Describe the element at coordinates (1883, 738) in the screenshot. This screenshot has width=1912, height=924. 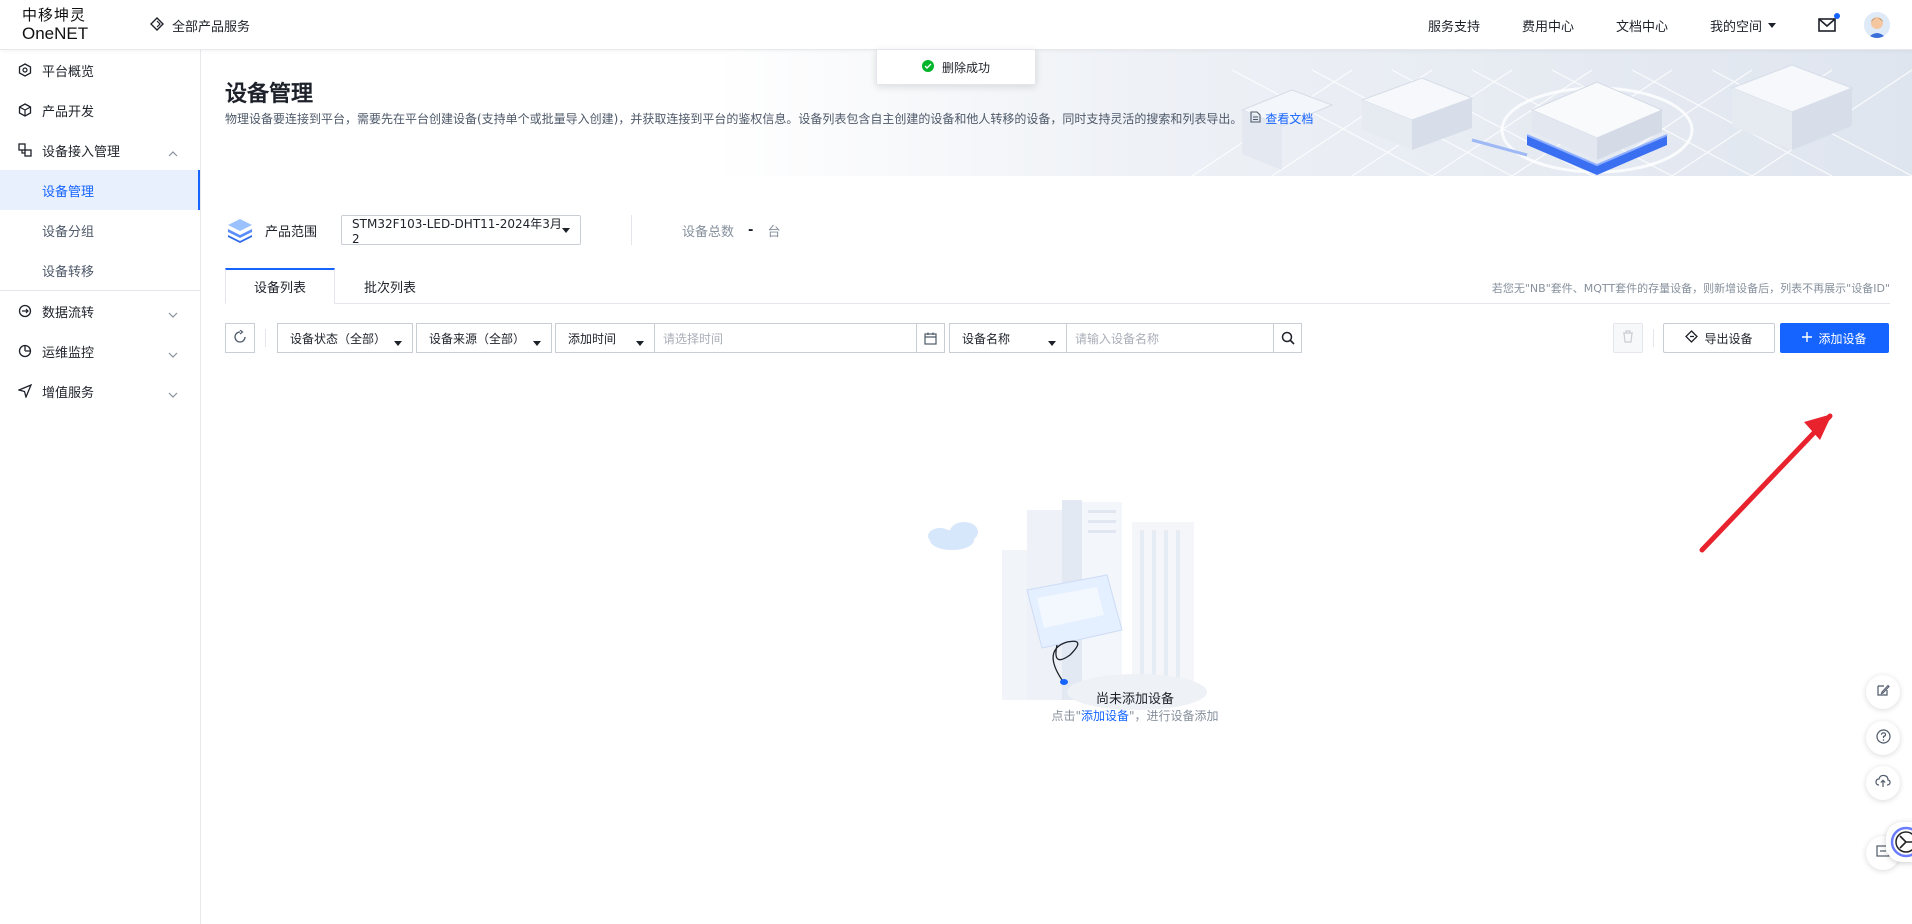
I see `help-button` at that location.